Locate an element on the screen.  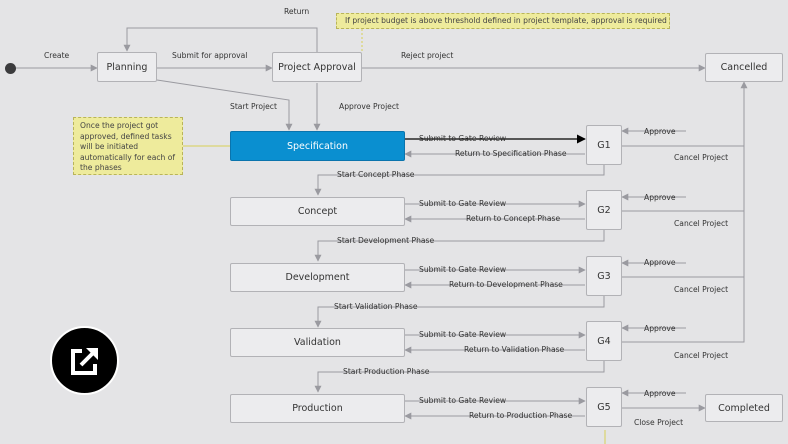
label-start-project: Start Project is located at coordinates (253, 106).